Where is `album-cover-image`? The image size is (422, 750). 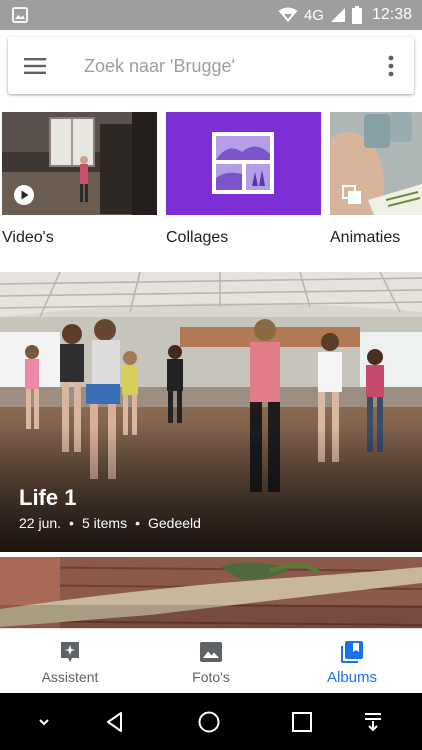
album-cover-image is located at coordinates (211, 592).